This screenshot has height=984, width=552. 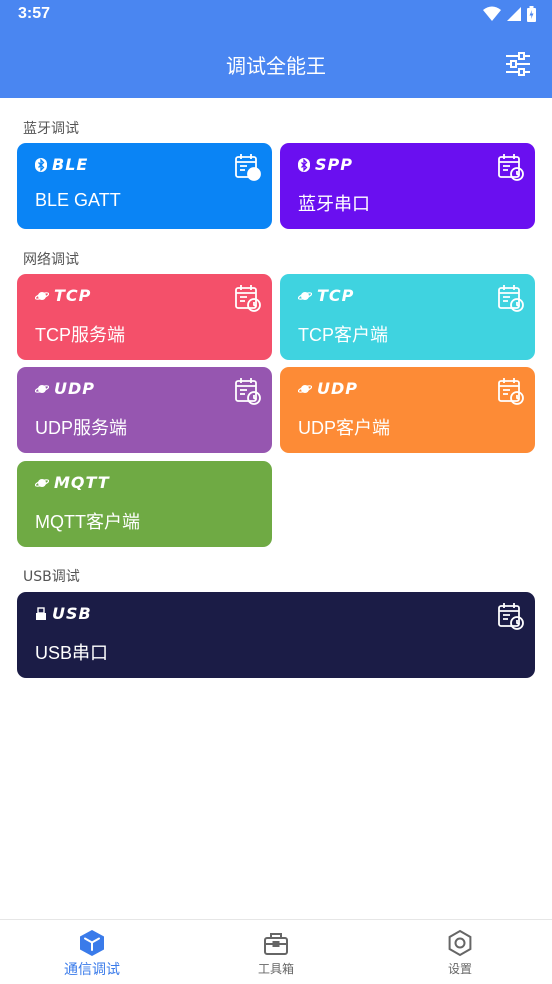 I want to click on card-badge: USB, so click(x=63, y=613).